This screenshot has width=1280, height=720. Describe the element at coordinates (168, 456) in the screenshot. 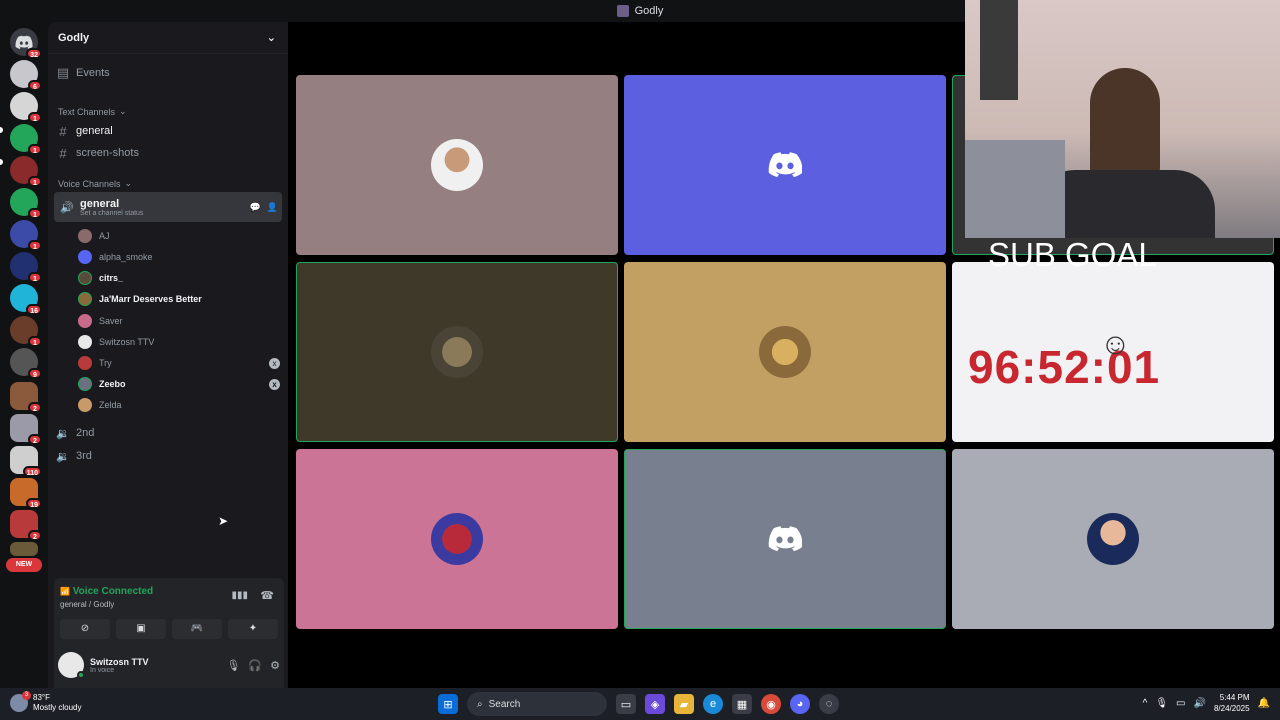

I see `voice-channel-3rd: 🔉 3rd` at that location.